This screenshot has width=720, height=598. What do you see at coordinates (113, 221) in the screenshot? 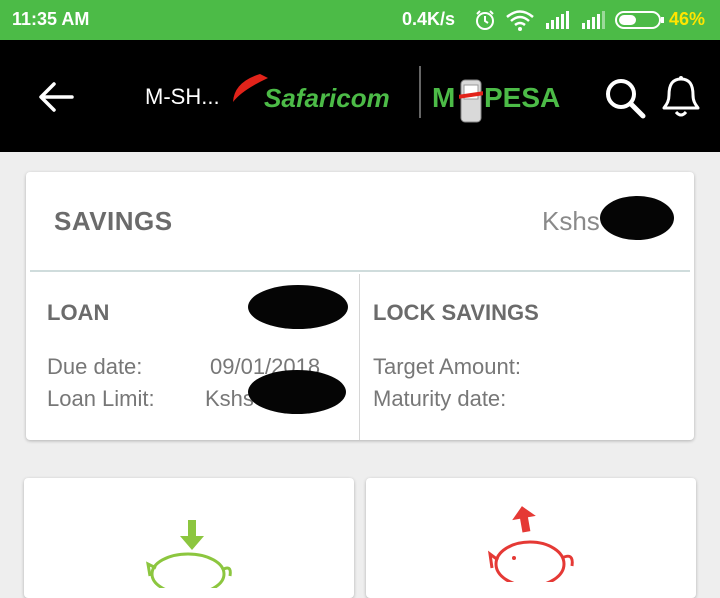
I see `savings-label: SAVINGS` at bounding box center [113, 221].